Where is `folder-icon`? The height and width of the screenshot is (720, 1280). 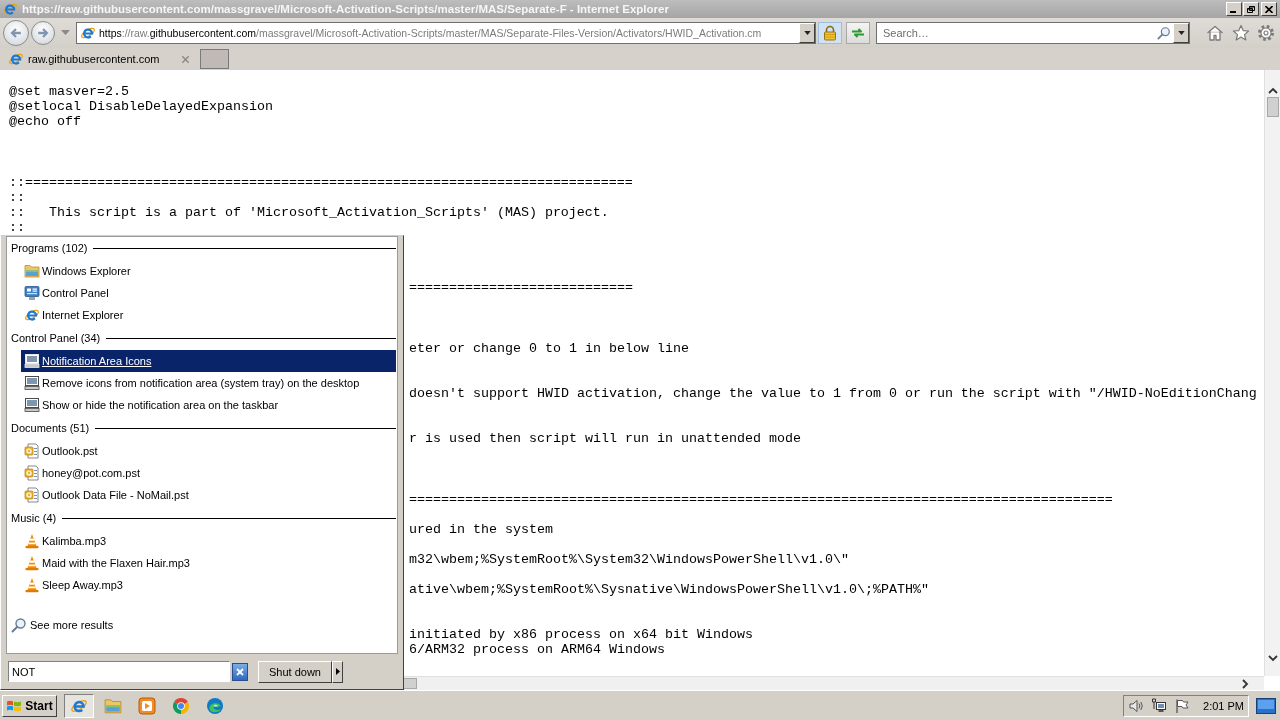
folder-icon is located at coordinates (32, 271).